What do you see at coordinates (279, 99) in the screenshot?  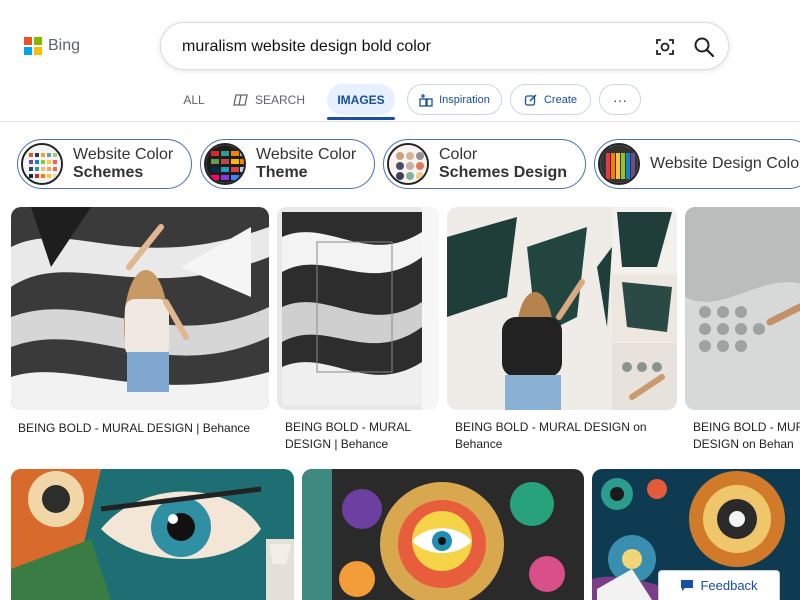 I see `tab-label: SEARCH` at bounding box center [279, 99].